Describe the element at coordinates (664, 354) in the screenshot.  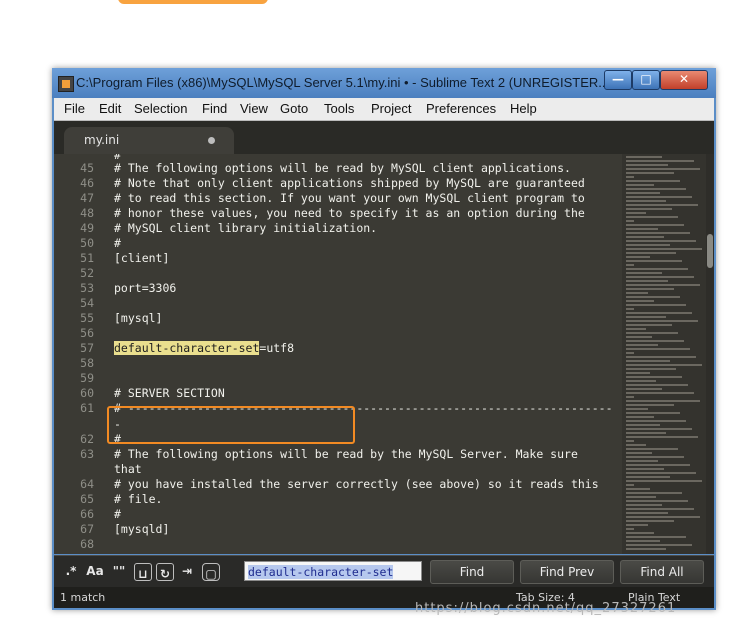
I see `minimap` at that location.